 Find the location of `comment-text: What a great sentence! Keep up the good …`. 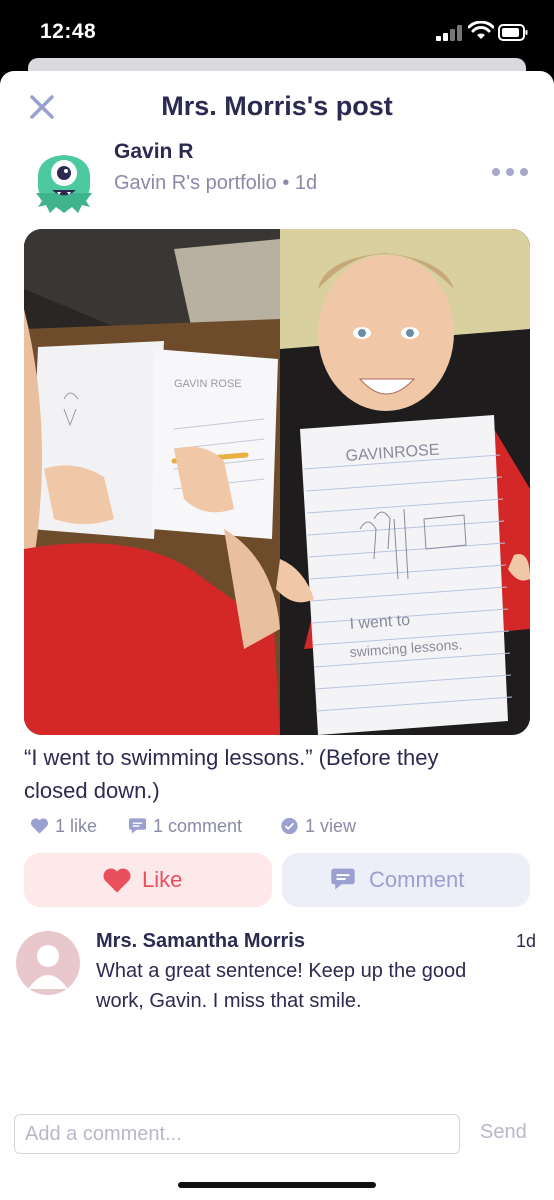

comment-text: What a great sentence! Keep up the good … is located at coordinates (281, 986).